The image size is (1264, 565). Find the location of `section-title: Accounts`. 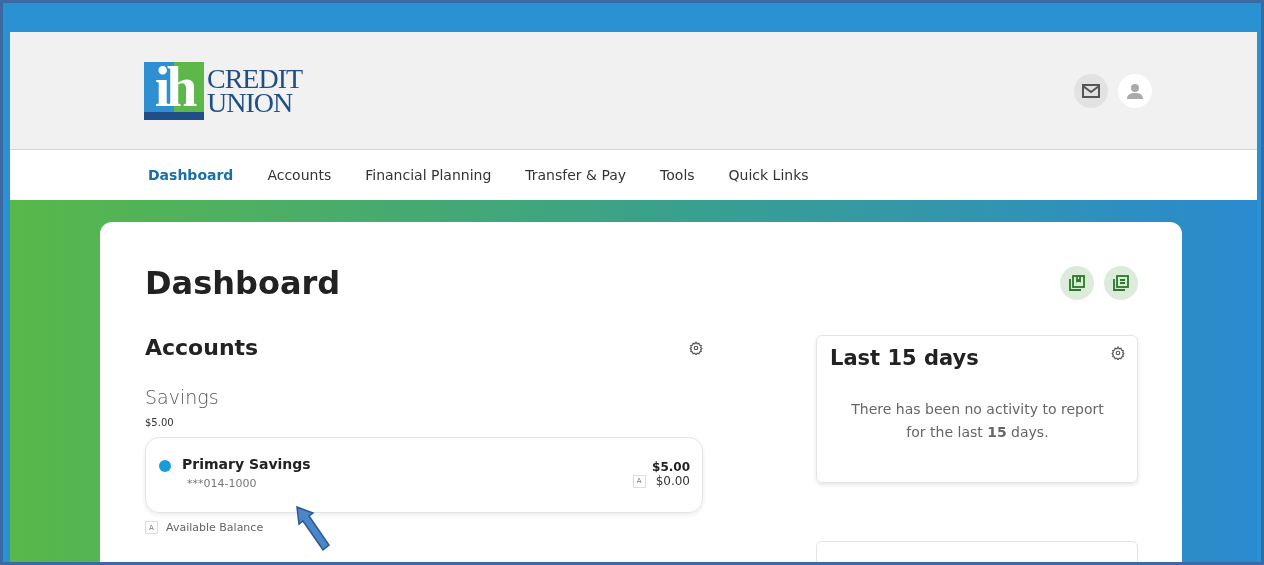

section-title: Accounts is located at coordinates (202, 347).